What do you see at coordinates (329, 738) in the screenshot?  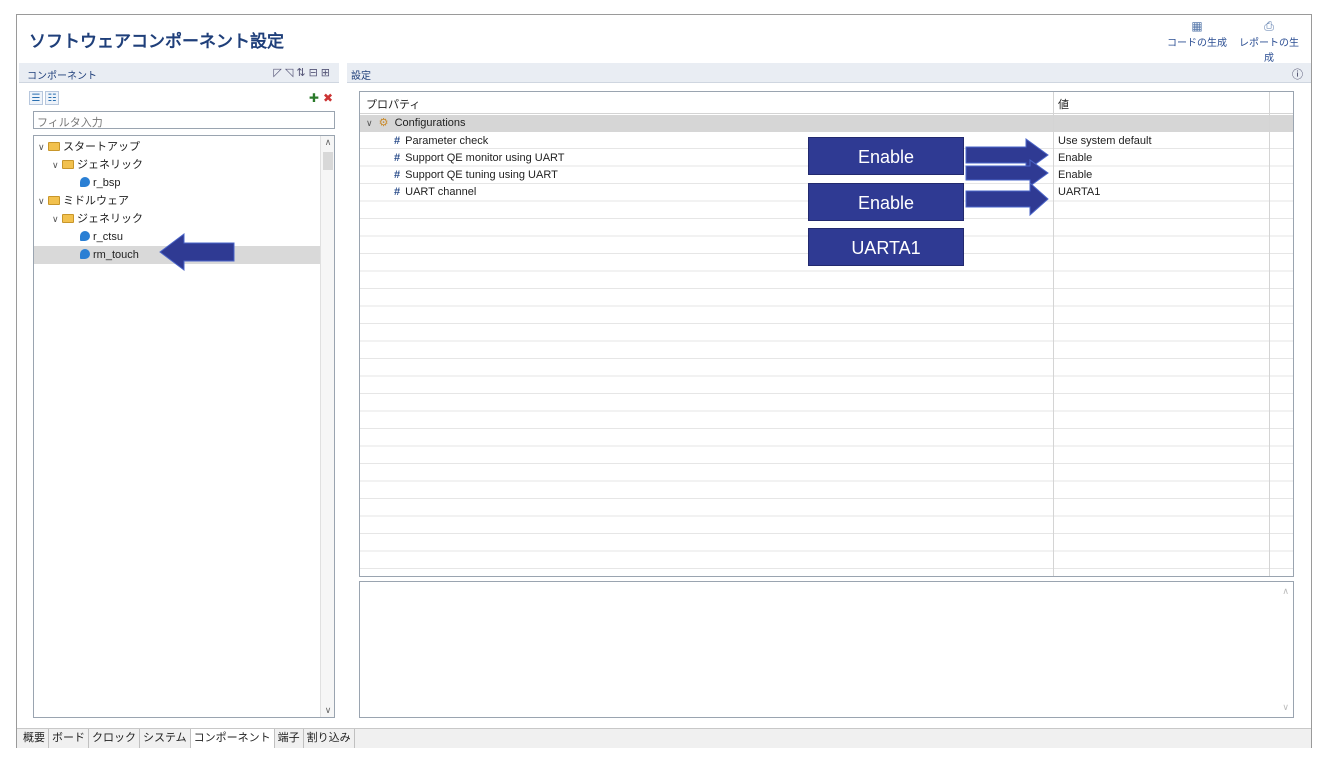 I see `tab-interrupts: 割り込み` at bounding box center [329, 738].